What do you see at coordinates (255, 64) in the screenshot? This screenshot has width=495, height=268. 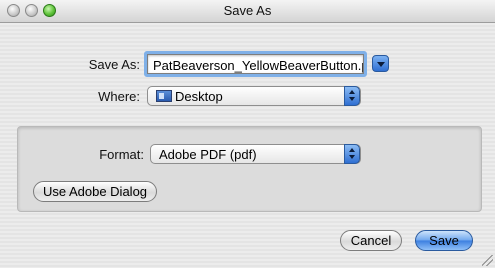 I see `save-as-input: PatBeaverson_YellowBeaverButton.pdf` at bounding box center [255, 64].